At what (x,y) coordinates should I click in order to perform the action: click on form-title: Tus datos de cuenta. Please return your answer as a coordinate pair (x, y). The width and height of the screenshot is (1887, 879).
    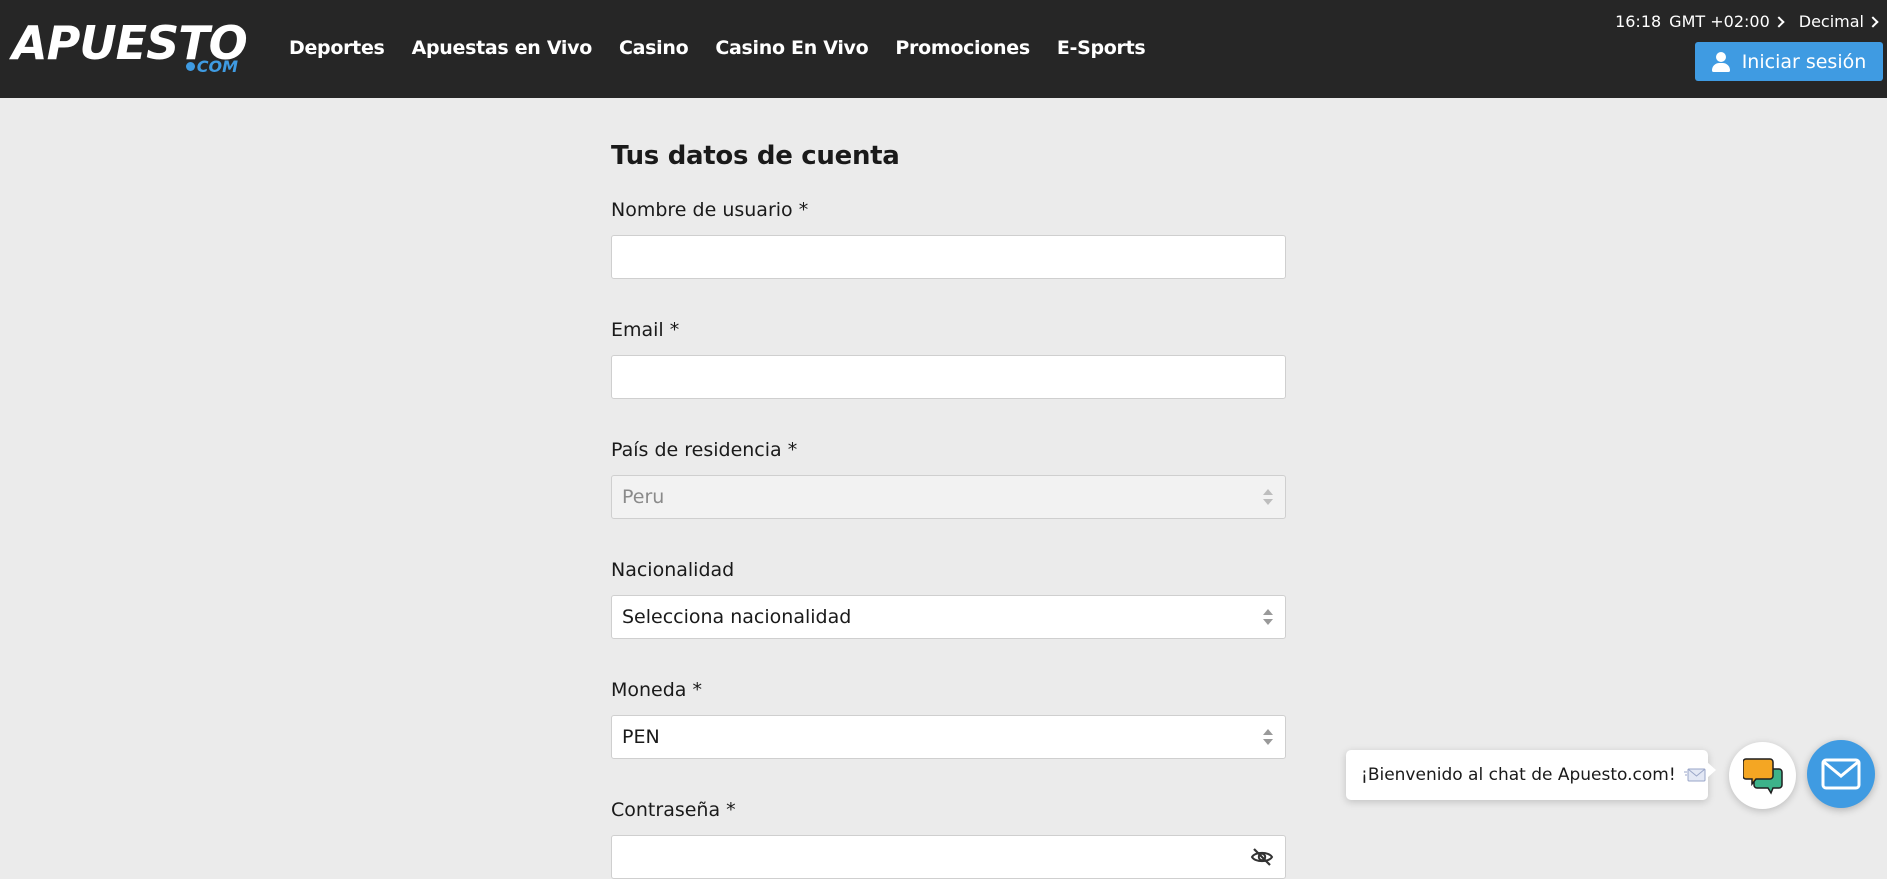
    Looking at the image, I should click on (755, 156).